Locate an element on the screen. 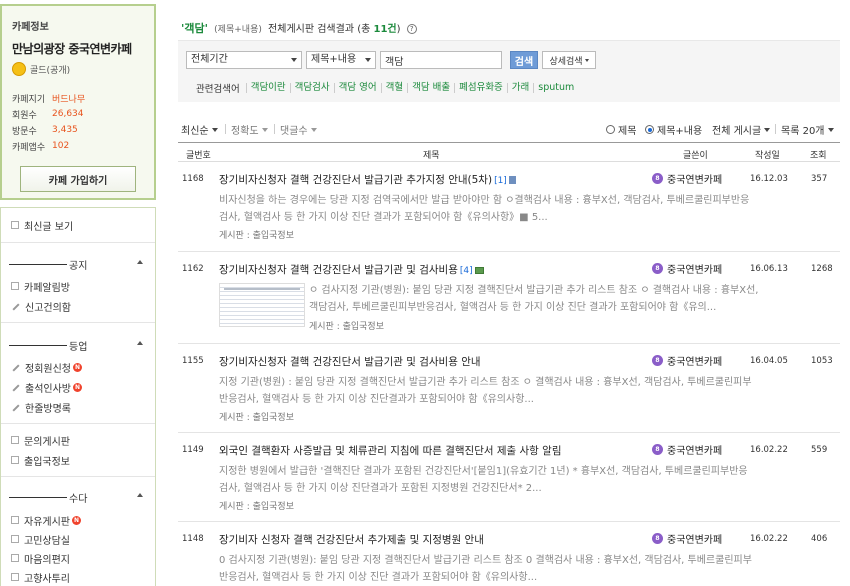 The image size is (850, 586). post-number: 1155 is located at coordinates (193, 361).